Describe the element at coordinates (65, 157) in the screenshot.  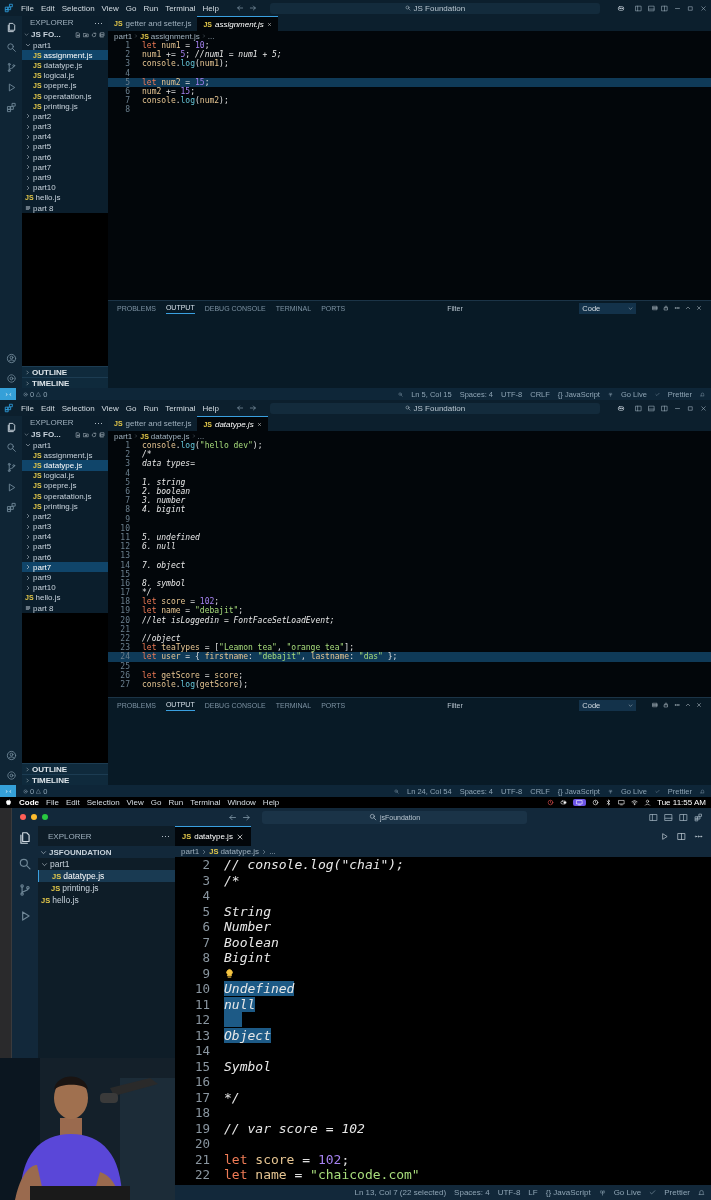
I see `tree-item: part6` at that location.